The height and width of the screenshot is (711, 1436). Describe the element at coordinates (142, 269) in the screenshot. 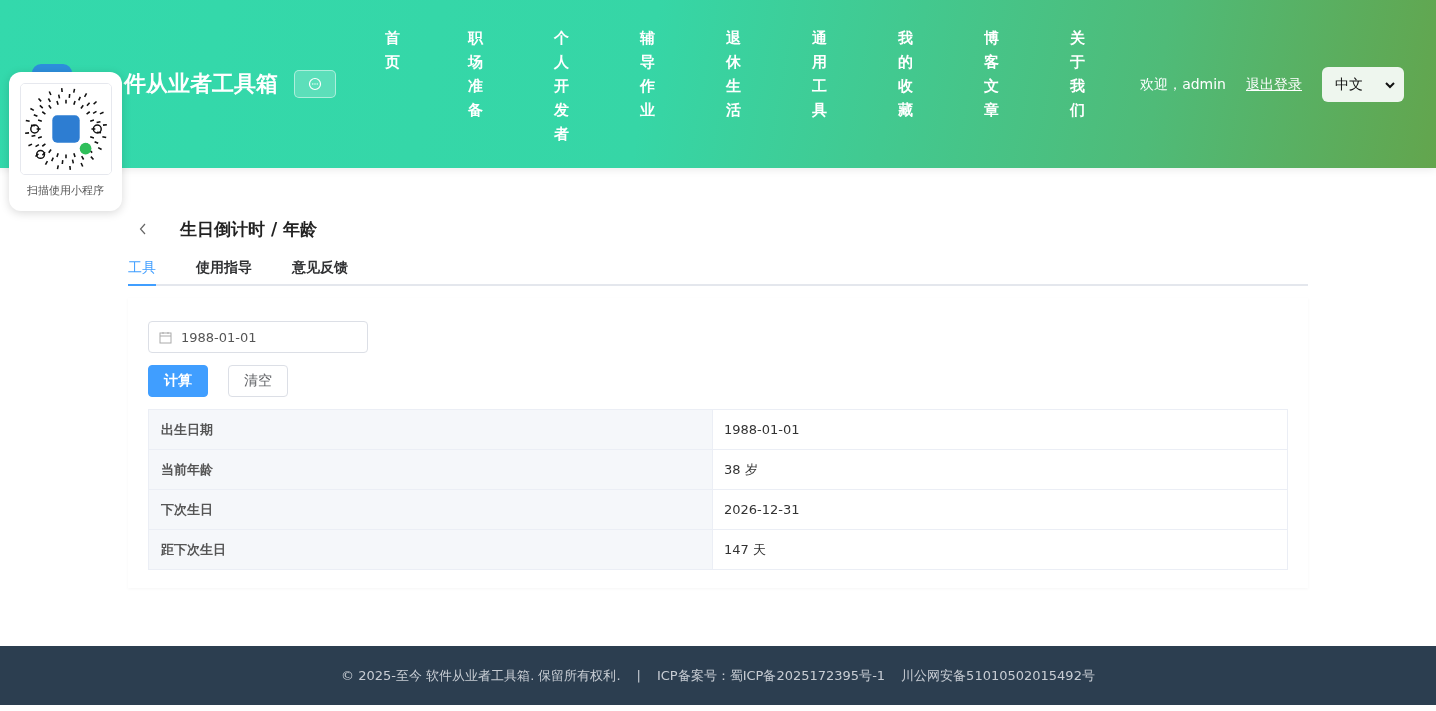

I see `tab: 工具` at that location.